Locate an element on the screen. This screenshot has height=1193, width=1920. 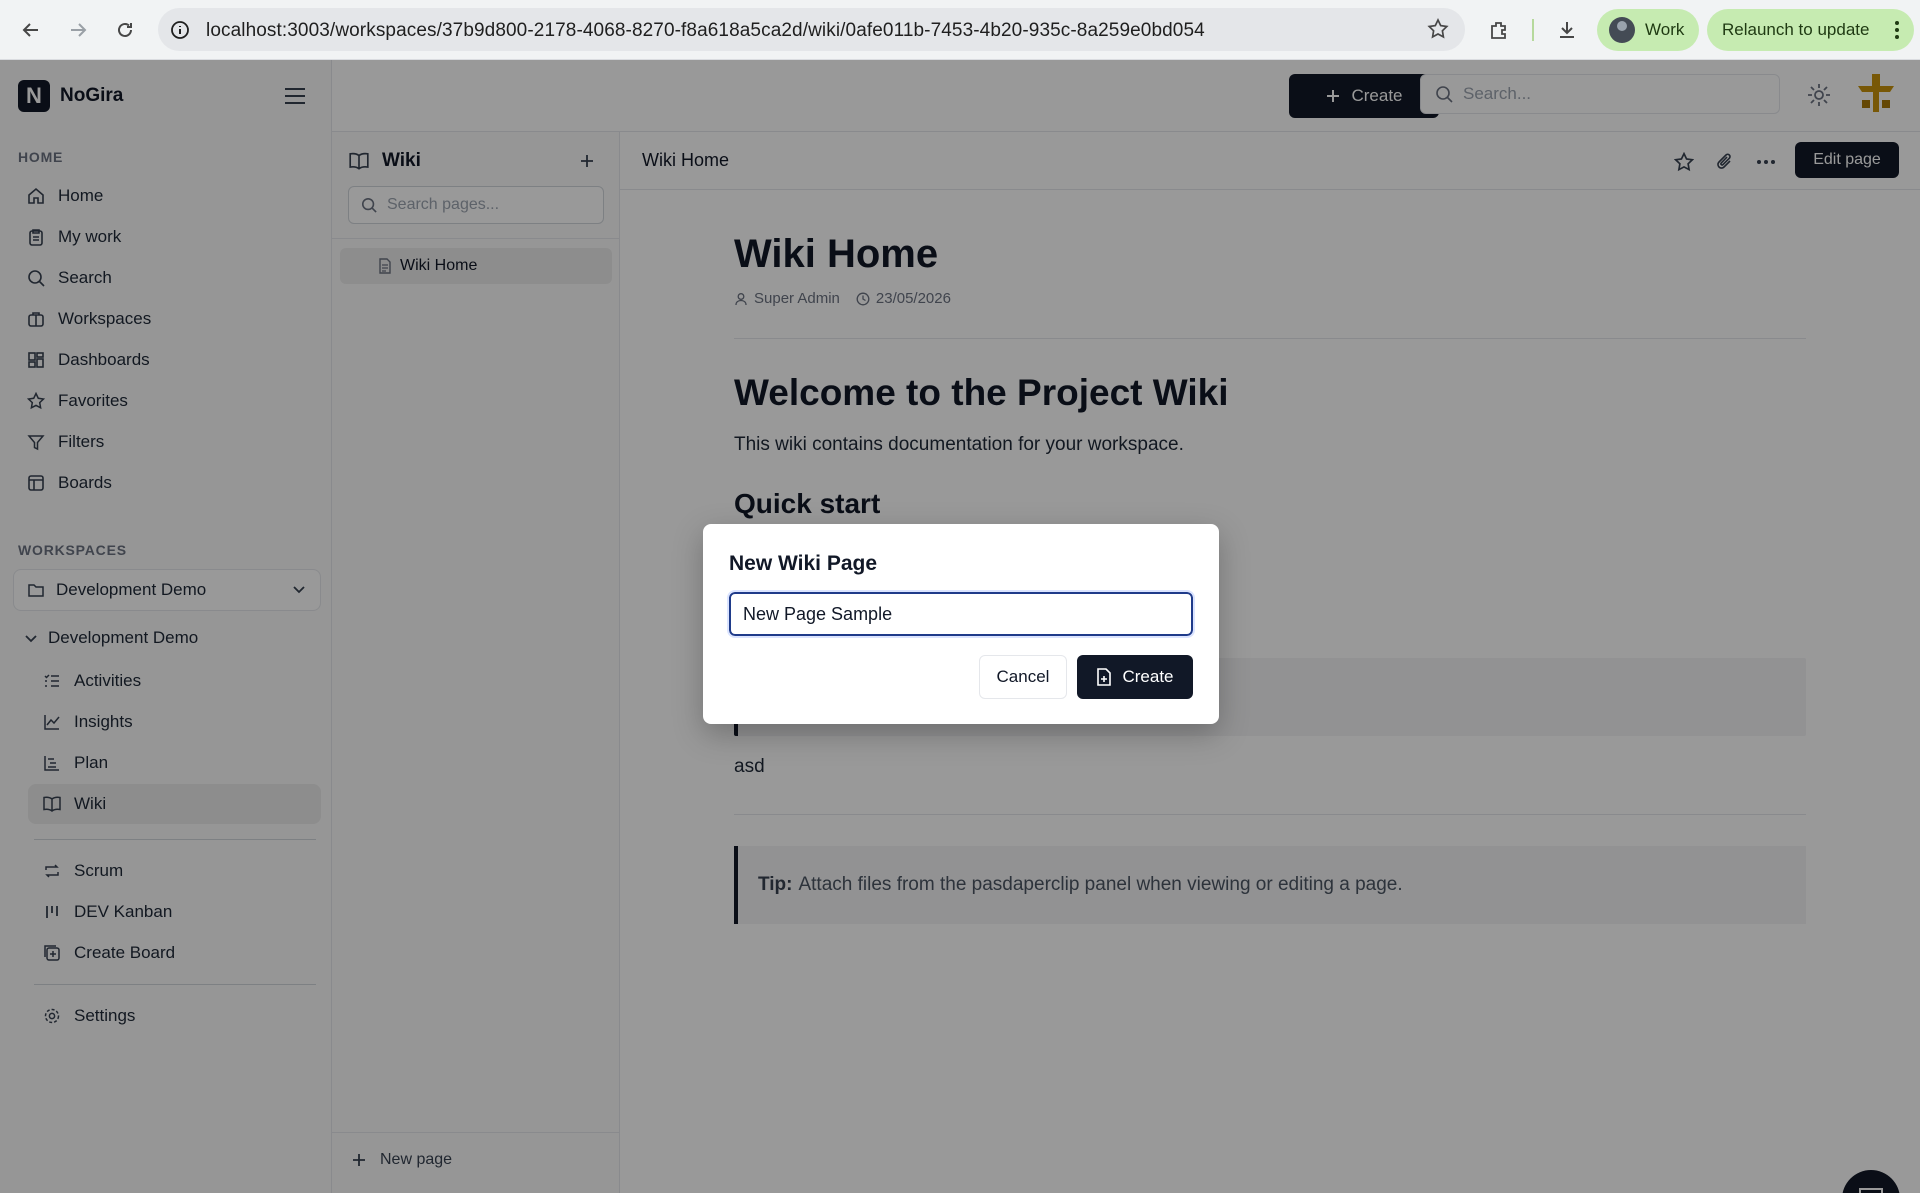
profile-chip: Work is located at coordinates (1648, 30).